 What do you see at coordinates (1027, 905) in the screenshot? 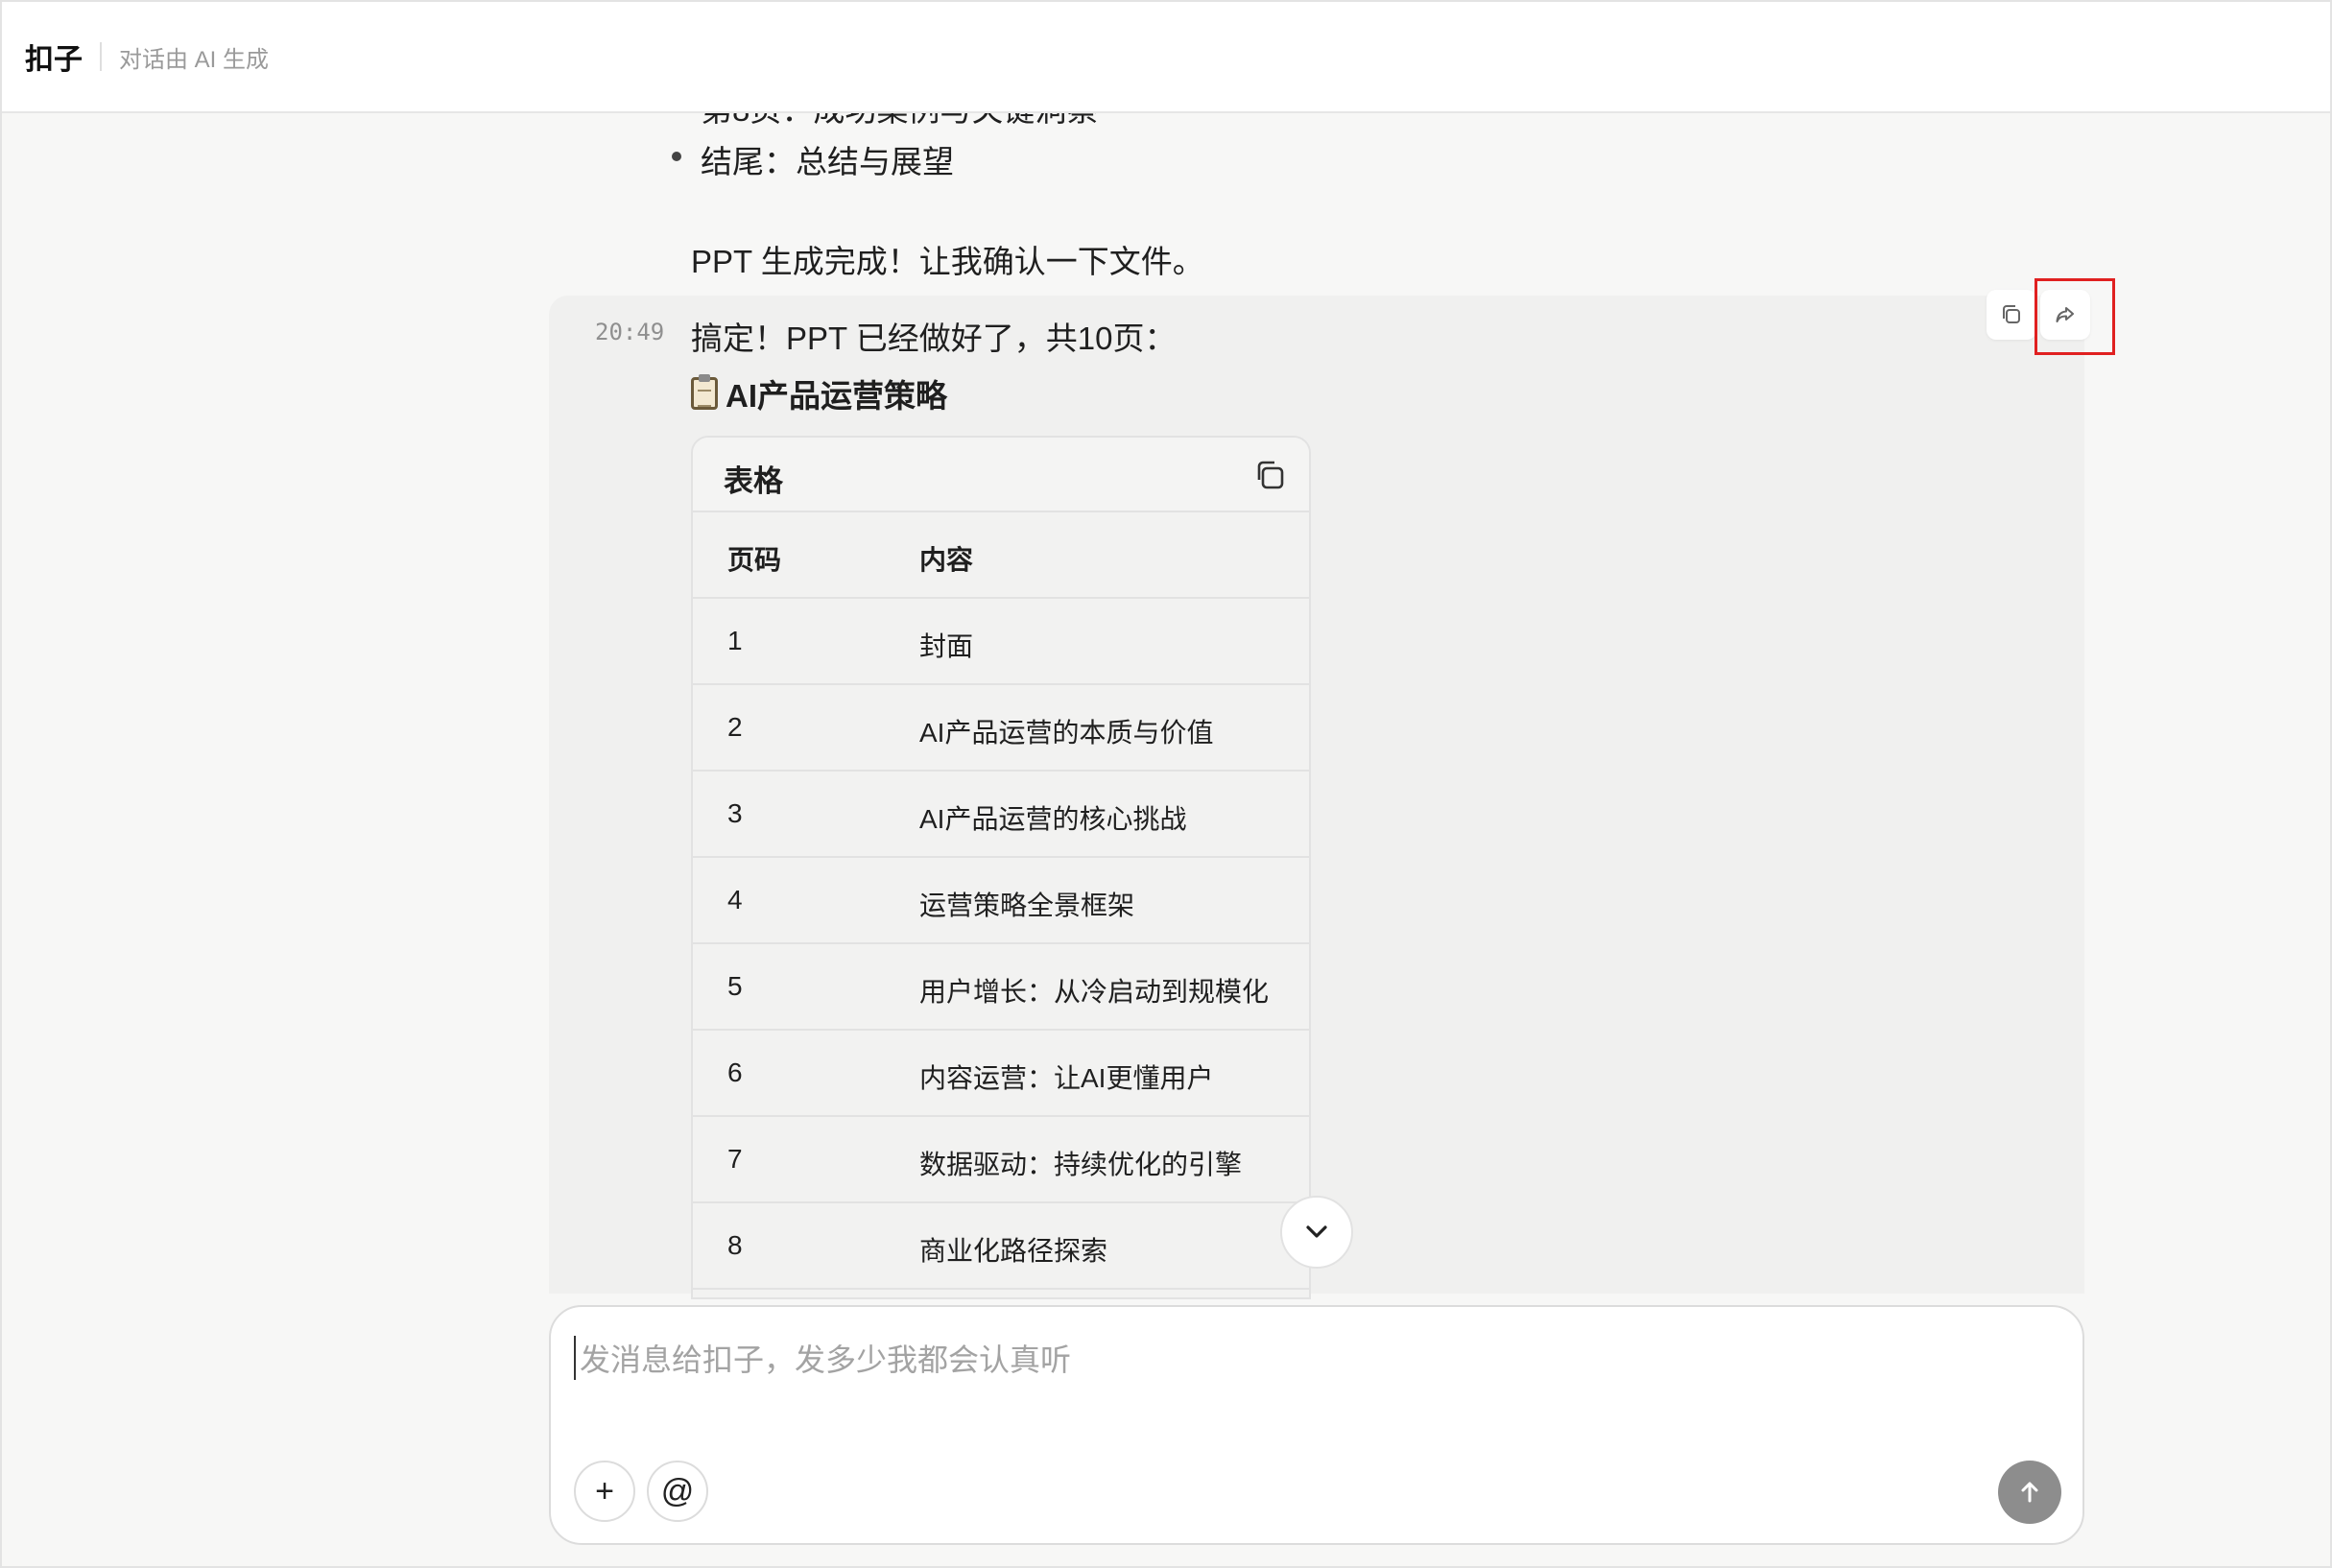
I see `table-cell: 运营策略全景框架` at bounding box center [1027, 905].